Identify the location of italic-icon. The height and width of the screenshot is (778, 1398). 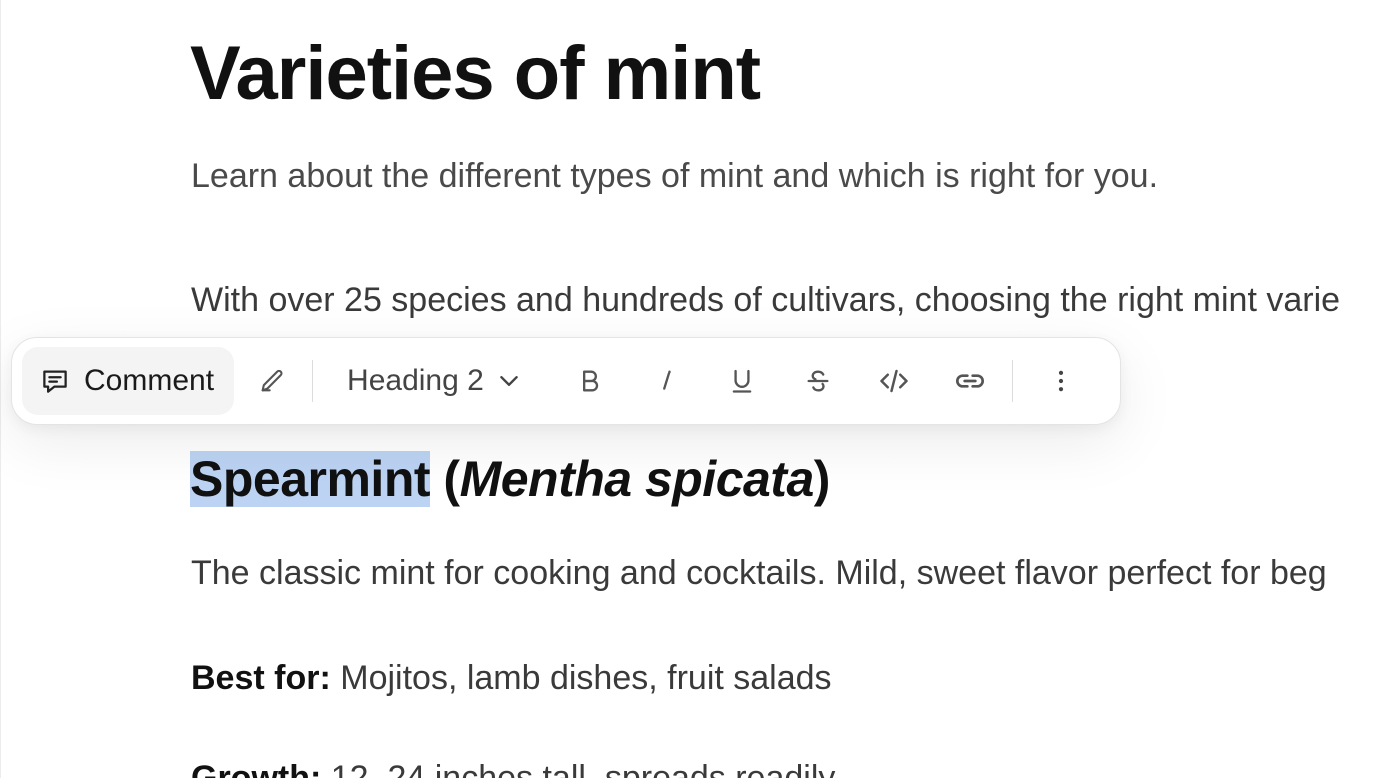
(666, 381).